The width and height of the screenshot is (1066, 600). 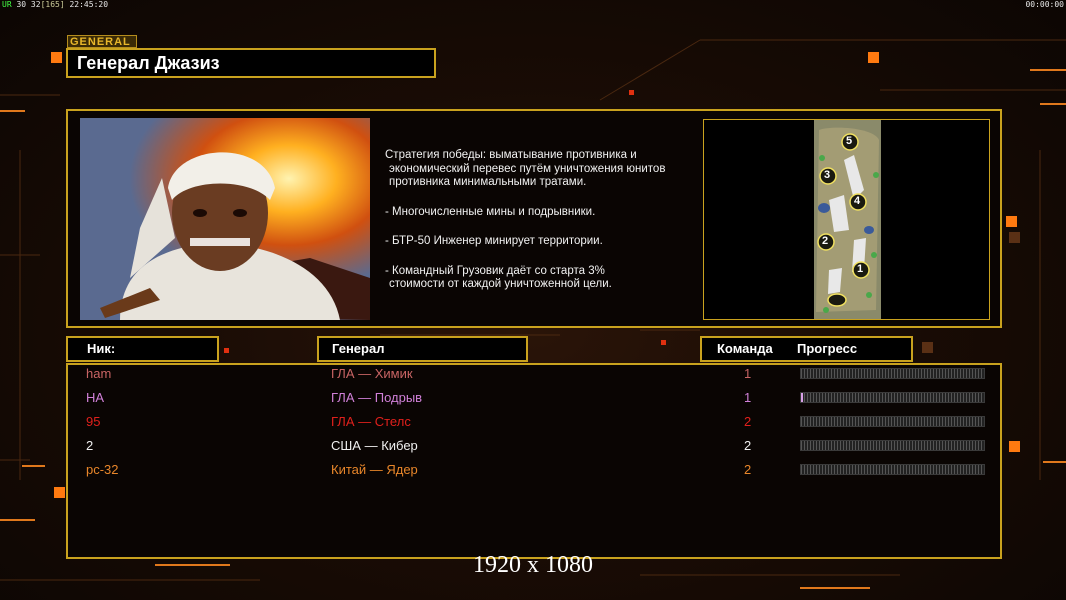 I want to click on player-nick: HA, so click(x=95, y=397).